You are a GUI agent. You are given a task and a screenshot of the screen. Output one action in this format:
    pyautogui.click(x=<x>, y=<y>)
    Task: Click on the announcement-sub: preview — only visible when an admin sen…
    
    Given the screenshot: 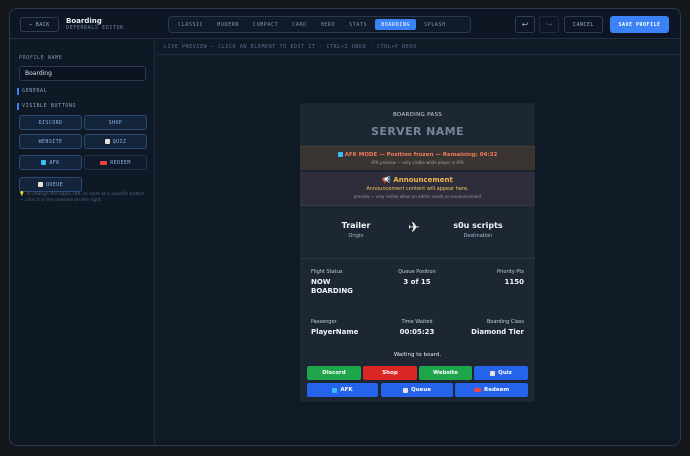 What is the action you would take?
    pyautogui.click(x=417, y=196)
    